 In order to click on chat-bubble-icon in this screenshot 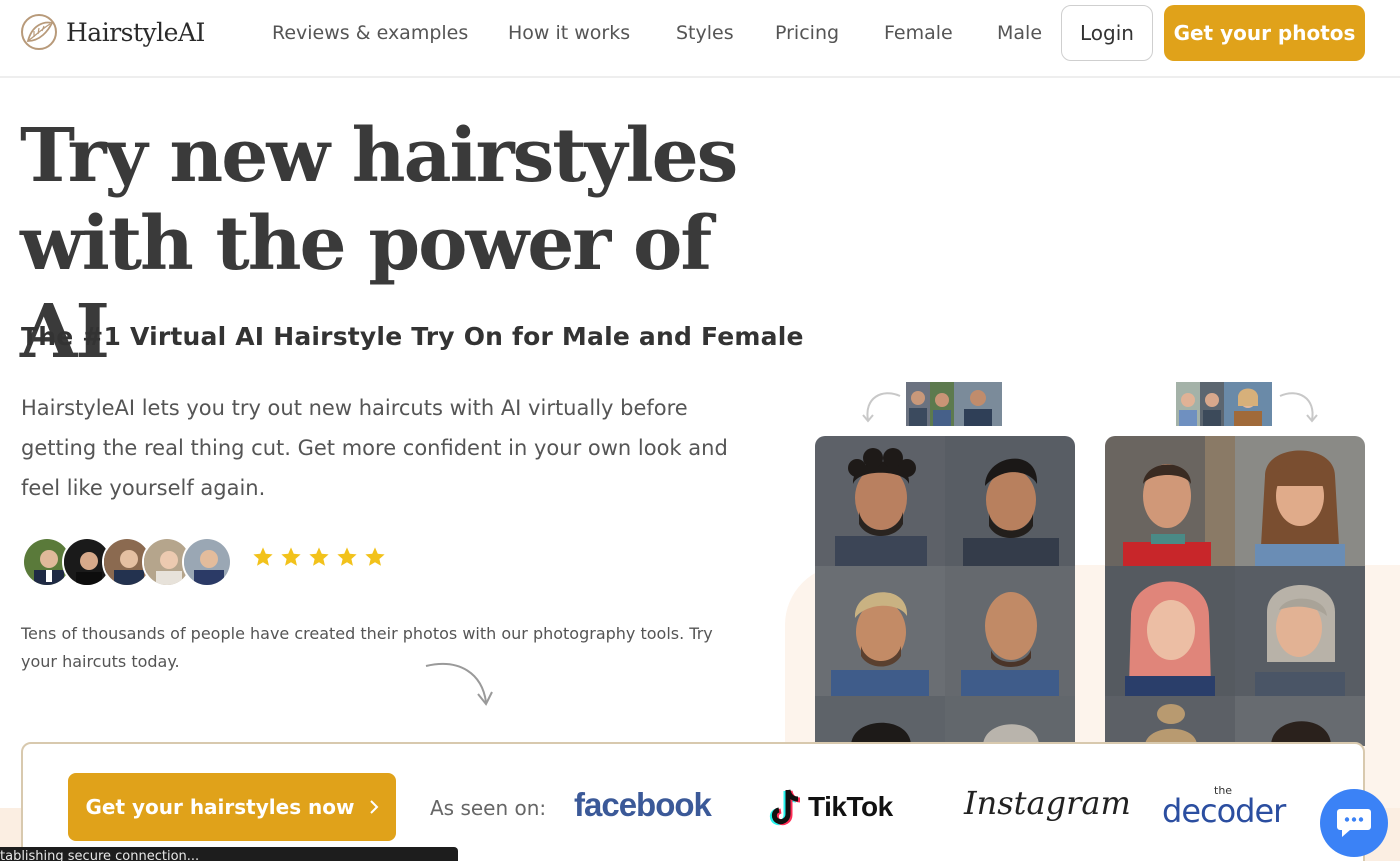, I will do `click(1354, 823)`.